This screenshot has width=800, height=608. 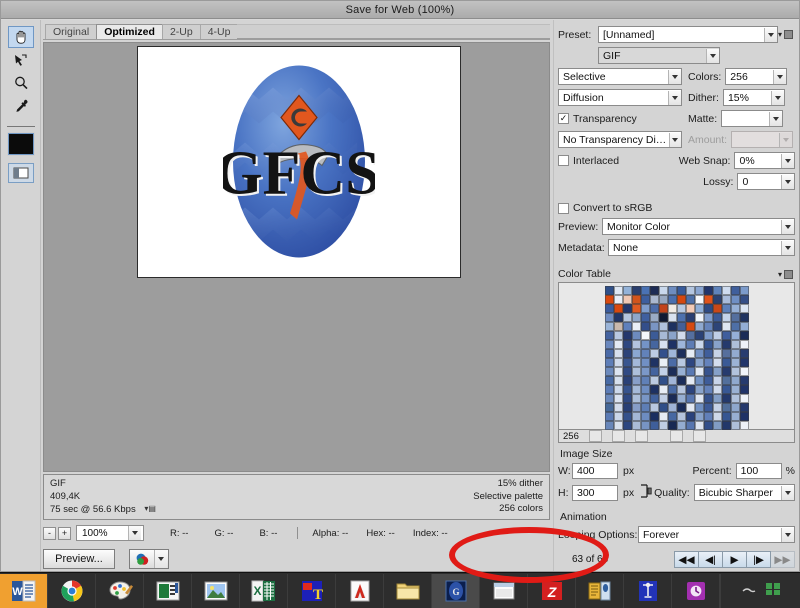 I want to click on color-table-panel-menu-button: ▾, so click(x=786, y=274).